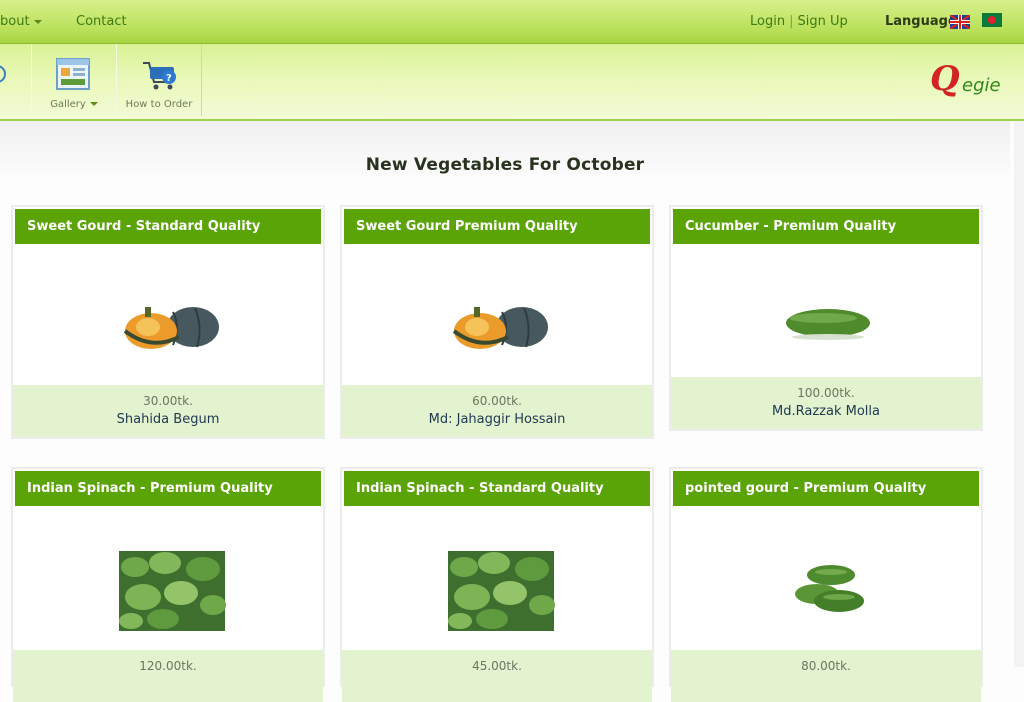 The image size is (1024, 702). I want to click on gallery-label: Gallery, so click(74, 104).